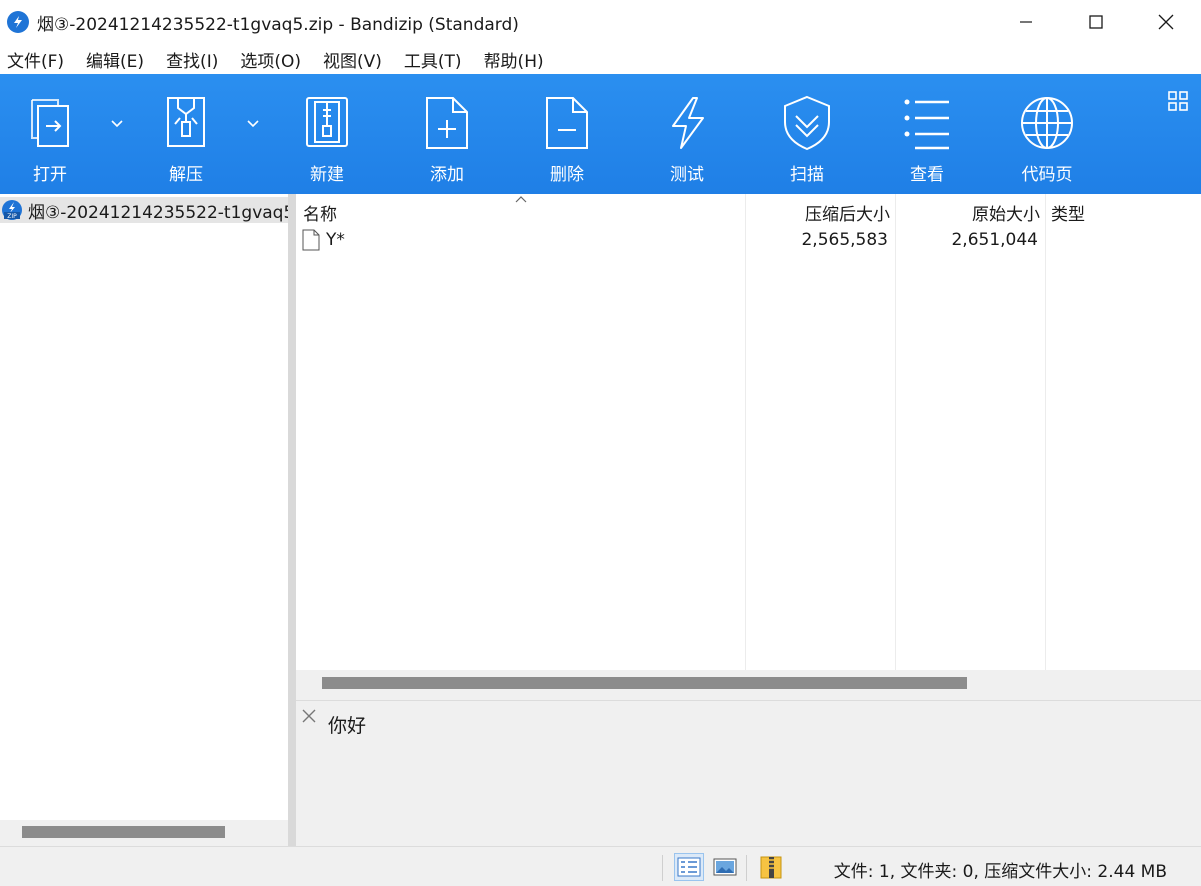  Describe the element at coordinates (292, 520) in the screenshot. I see `pane-splitter` at that location.